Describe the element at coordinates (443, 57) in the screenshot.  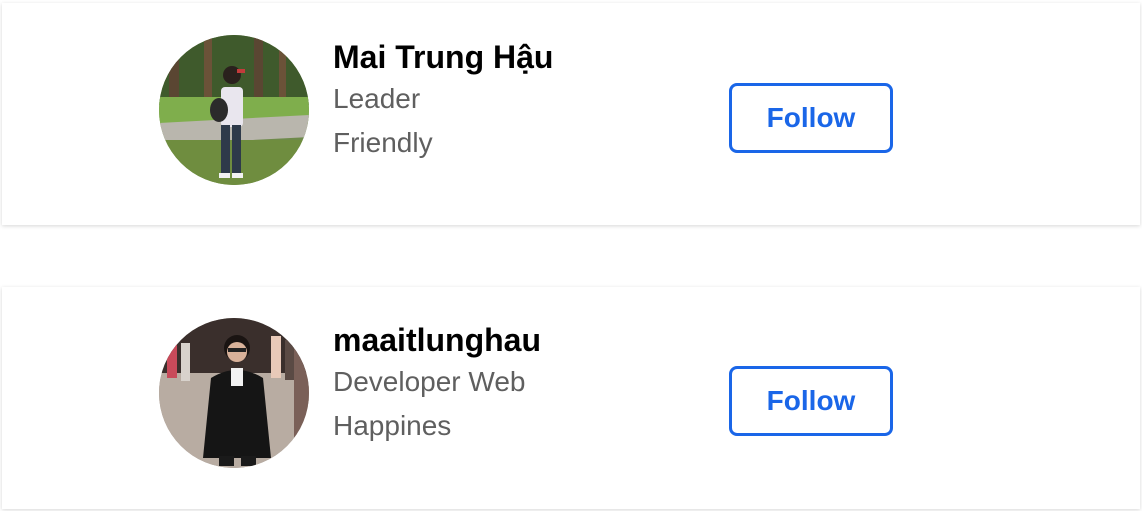
I see `profile-name: Mai Trung Hậu` at that location.